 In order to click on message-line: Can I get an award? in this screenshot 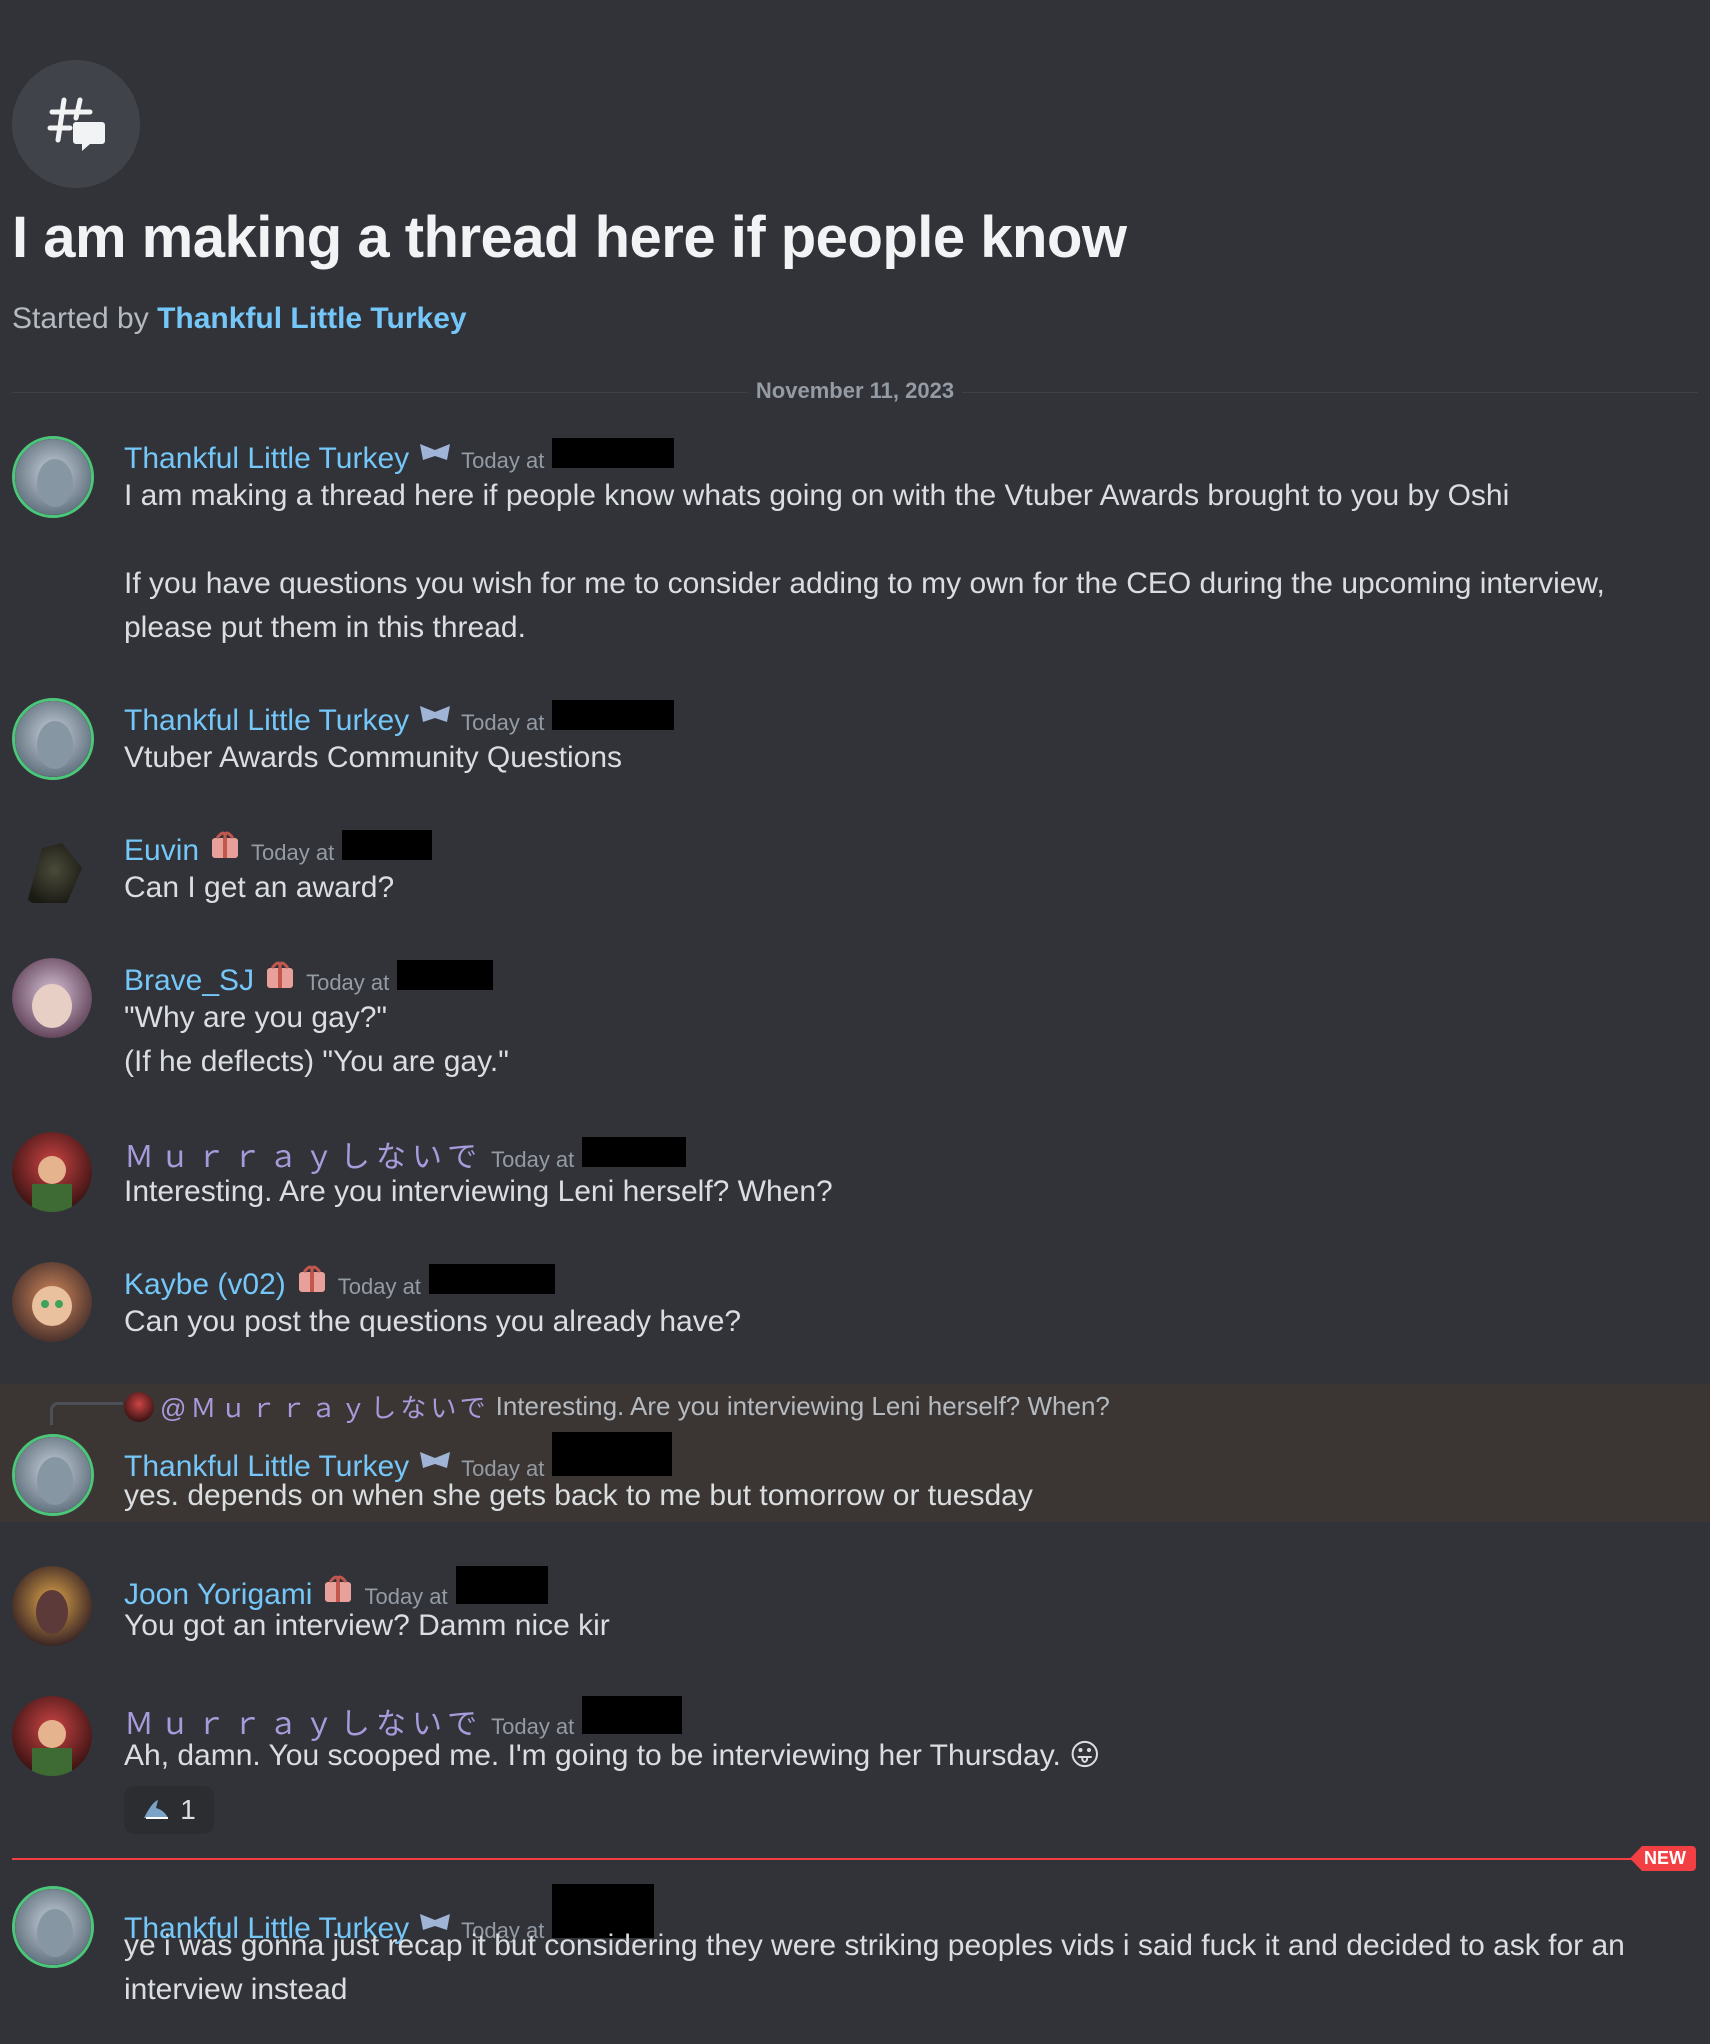, I will do `click(259, 887)`.